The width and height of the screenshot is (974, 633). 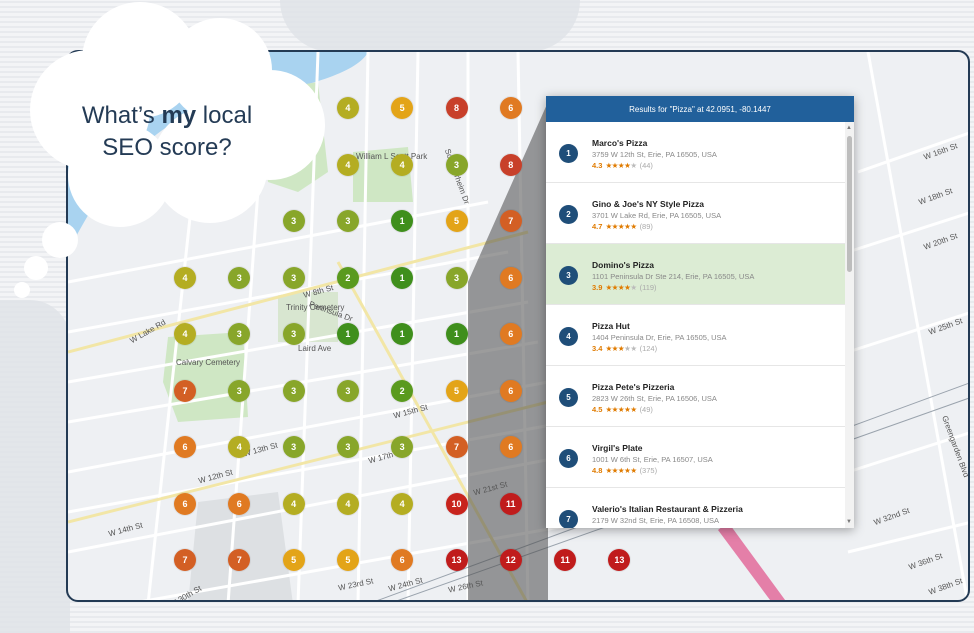 What do you see at coordinates (597, 409) in the screenshot?
I see `rating-score: 4.5` at bounding box center [597, 409].